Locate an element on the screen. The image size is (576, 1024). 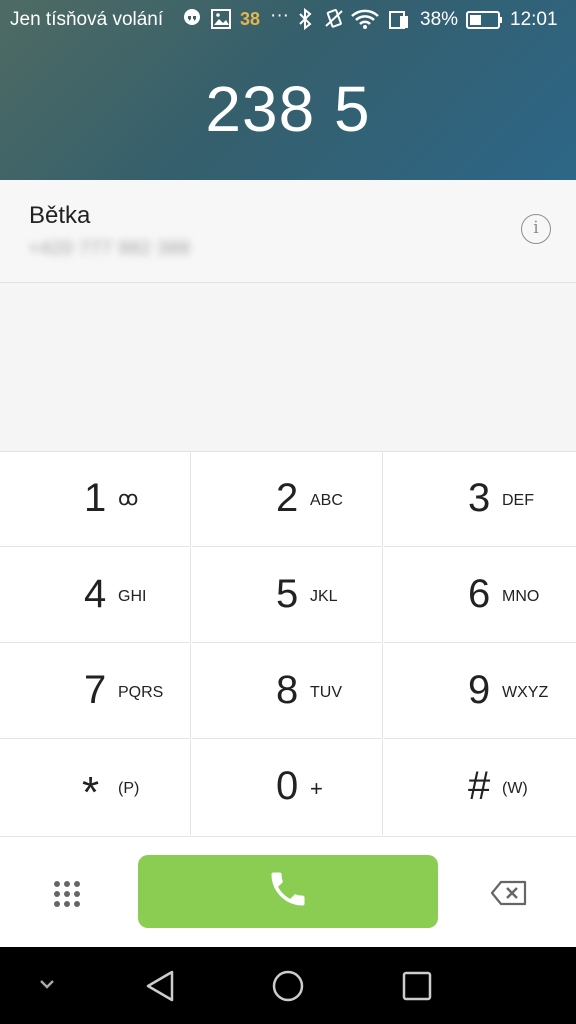
key-8: 8 TUV is located at coordinates (287, 691).